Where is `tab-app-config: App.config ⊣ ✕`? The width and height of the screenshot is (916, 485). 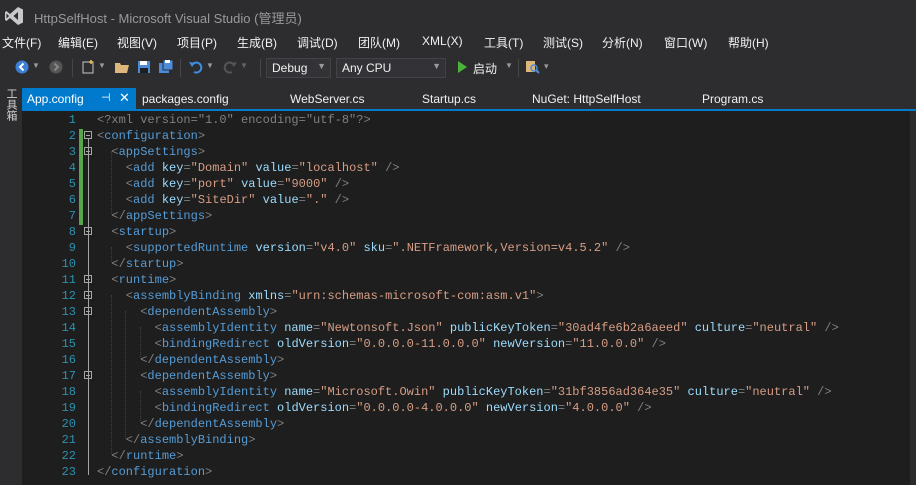 tab-app-config: App.config ⊣ ✕ is located at coordinates (79, 98).